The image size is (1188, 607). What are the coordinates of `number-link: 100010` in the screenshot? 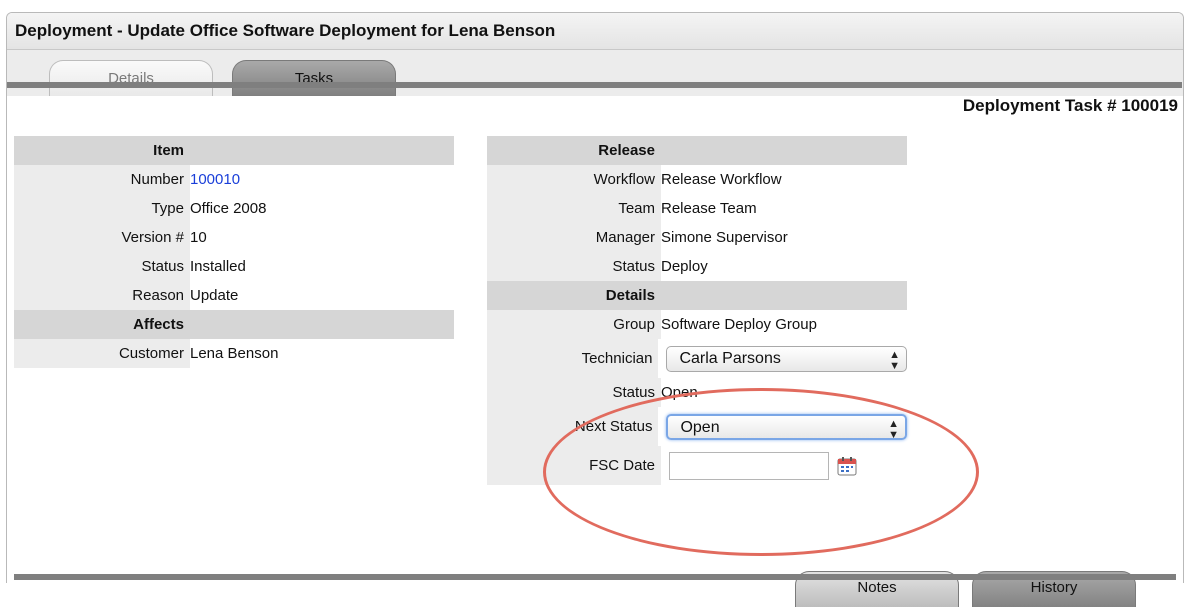 It's located at (215, 179).